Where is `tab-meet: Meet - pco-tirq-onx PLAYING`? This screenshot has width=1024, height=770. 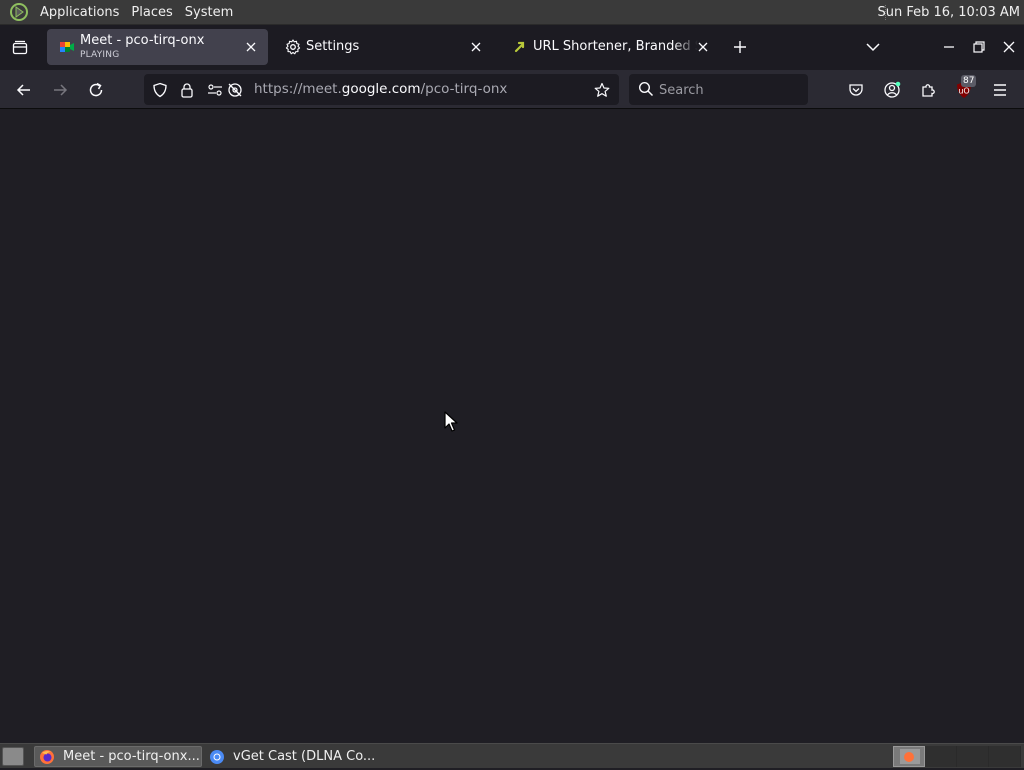
tab-meet: Meet - pco-tirq-onx PLAYING is located at coordinates (157, 47).